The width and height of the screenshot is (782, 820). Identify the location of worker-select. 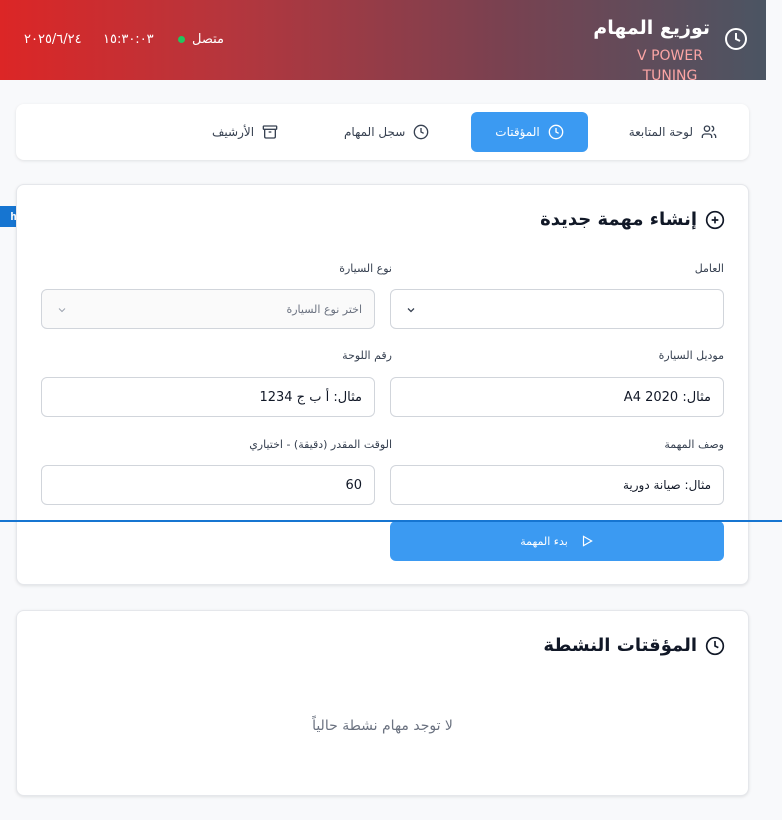
(557, 309).